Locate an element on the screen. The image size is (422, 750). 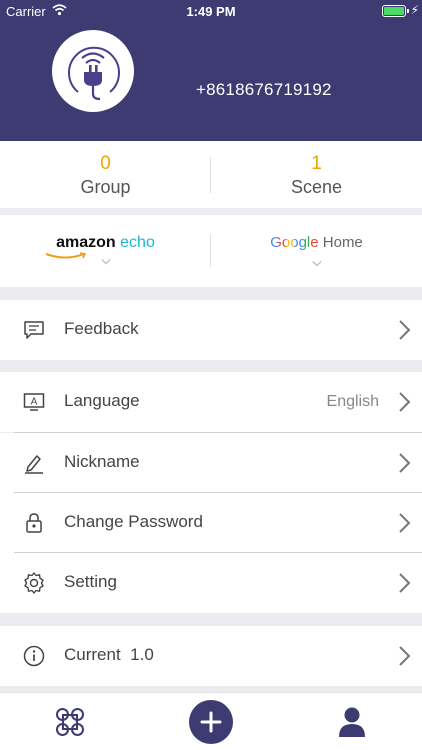
status-time: 1:49 PM is located at coordinates (211, 11).